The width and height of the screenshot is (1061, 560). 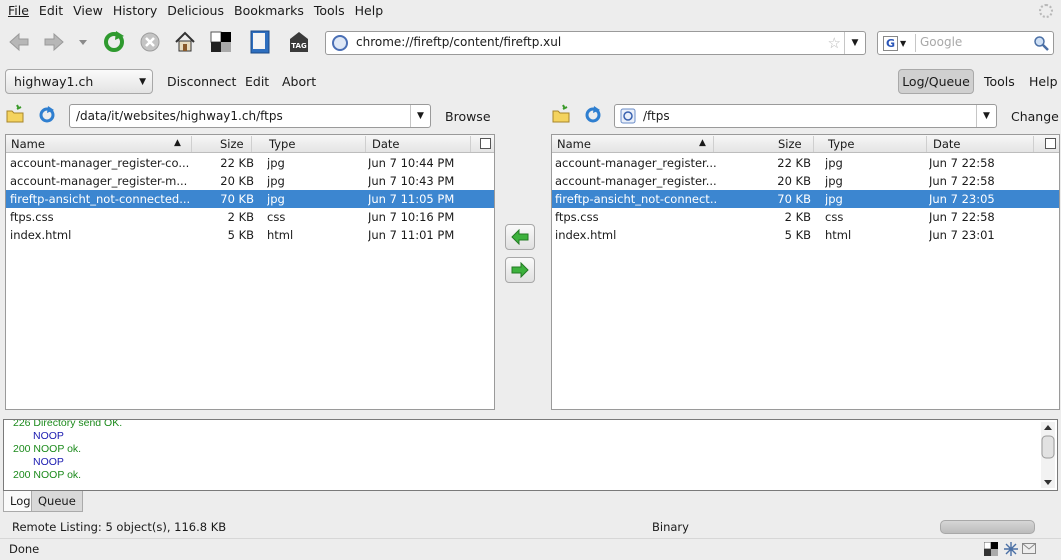 What do you see at coordinates (411, 199) in the screenshot?
I see `file-date: Jun 7 11:05 PM` at bounding box center [411, 199].